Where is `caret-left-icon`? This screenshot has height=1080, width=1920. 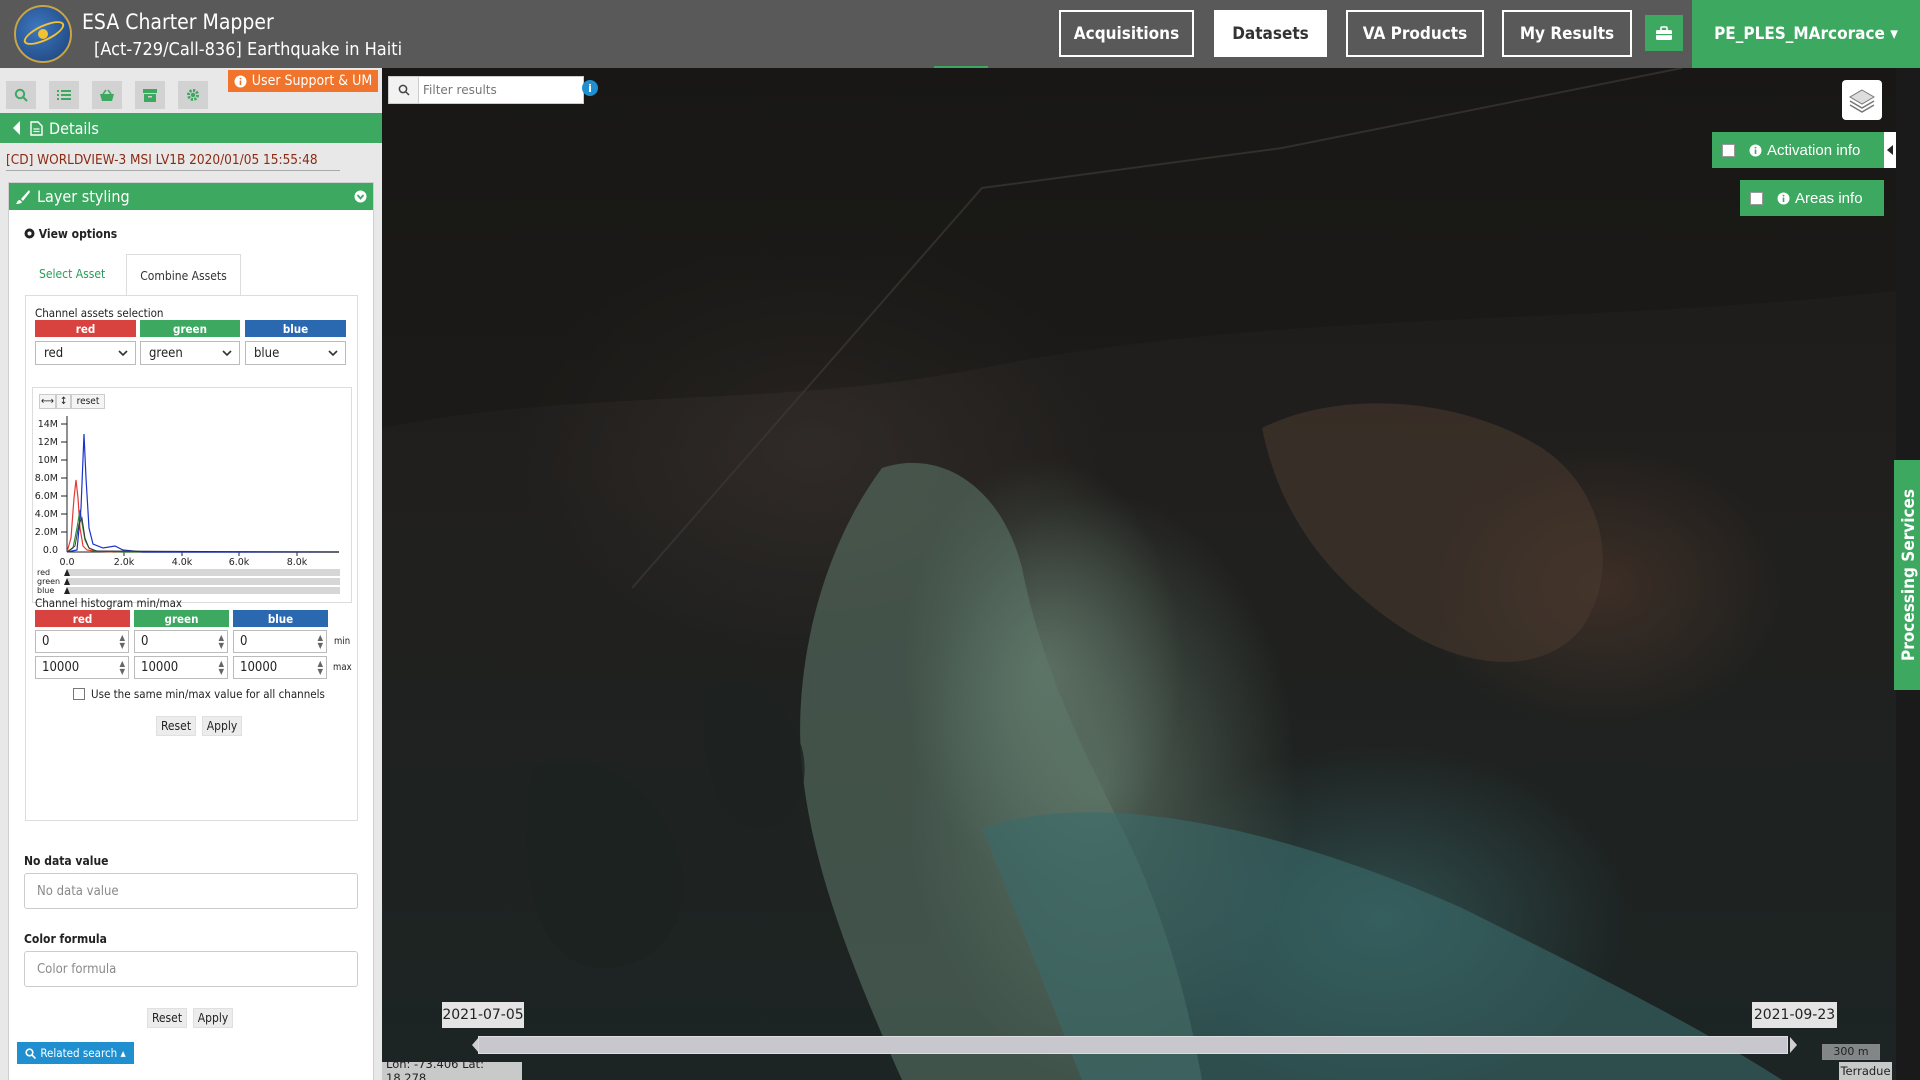 caret-left-icon is located at coordinates (1890, 150).